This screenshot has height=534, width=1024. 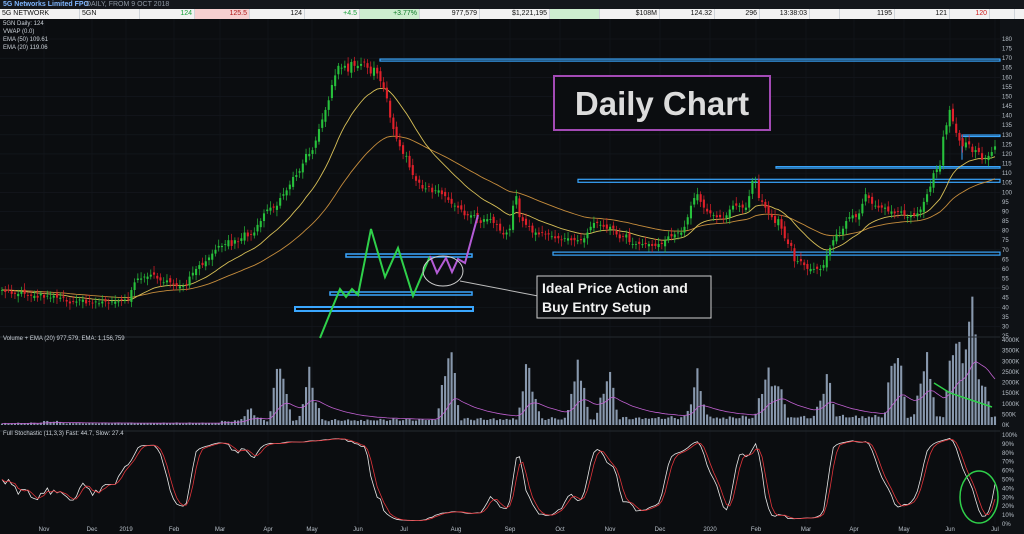 I want to click on volume-tick-label: 2500K, so click(x=1010, y=373).